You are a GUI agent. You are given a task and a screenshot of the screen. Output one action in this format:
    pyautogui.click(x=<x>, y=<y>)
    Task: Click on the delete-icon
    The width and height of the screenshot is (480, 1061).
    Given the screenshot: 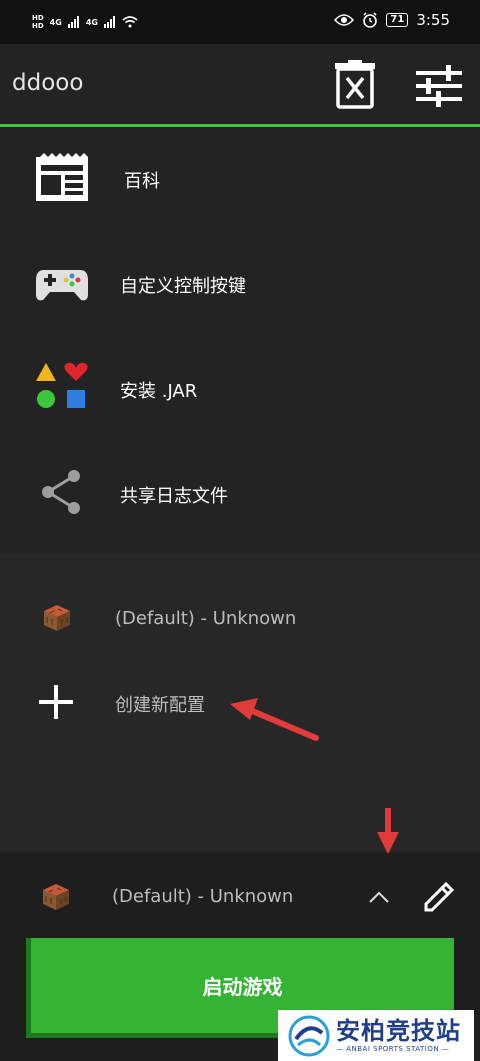 What is the action you would take?
    pyautogui.click(x=355, y=85)
    